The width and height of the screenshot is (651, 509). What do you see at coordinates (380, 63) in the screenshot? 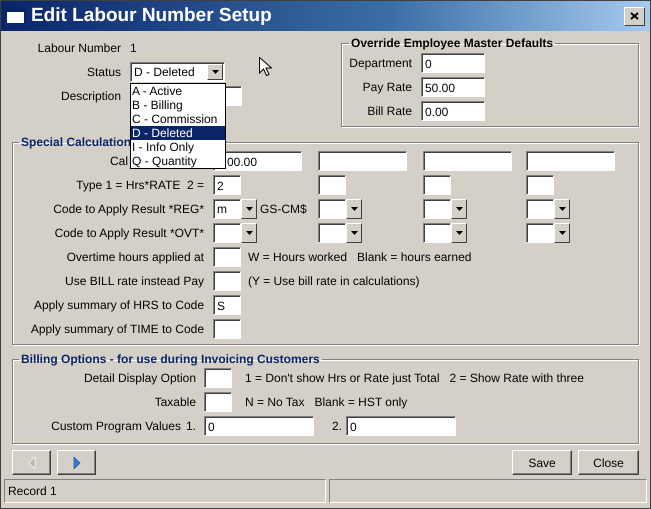
I see `field-label: Department` at bounding box center [380, 63].